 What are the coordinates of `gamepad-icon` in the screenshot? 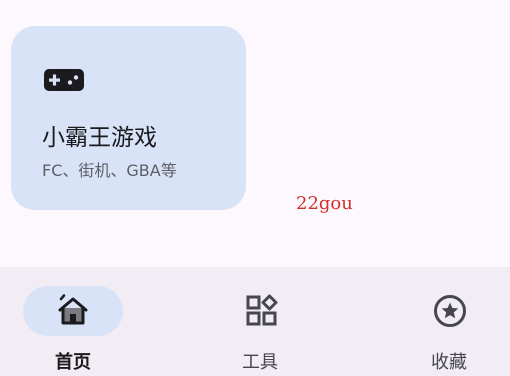 It's located at (64, 80).